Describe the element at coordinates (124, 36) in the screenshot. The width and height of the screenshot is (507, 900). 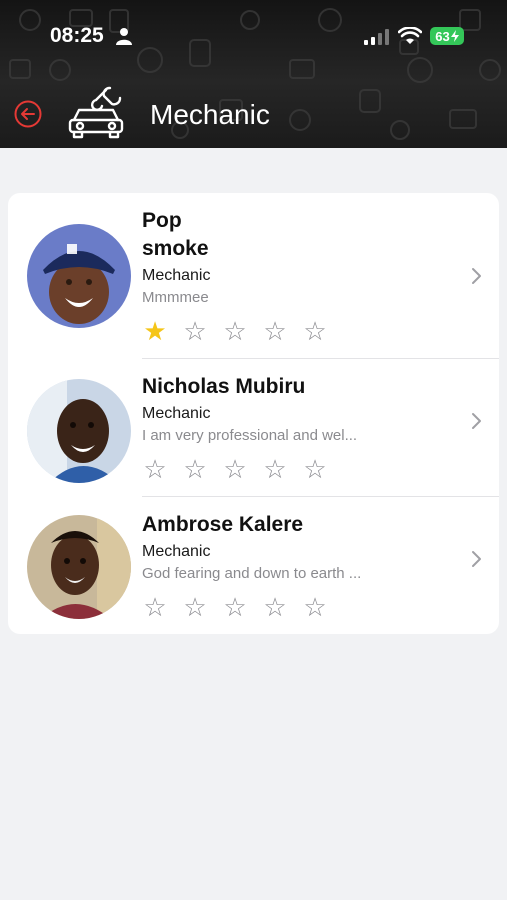
I see `person-icon` at that location.